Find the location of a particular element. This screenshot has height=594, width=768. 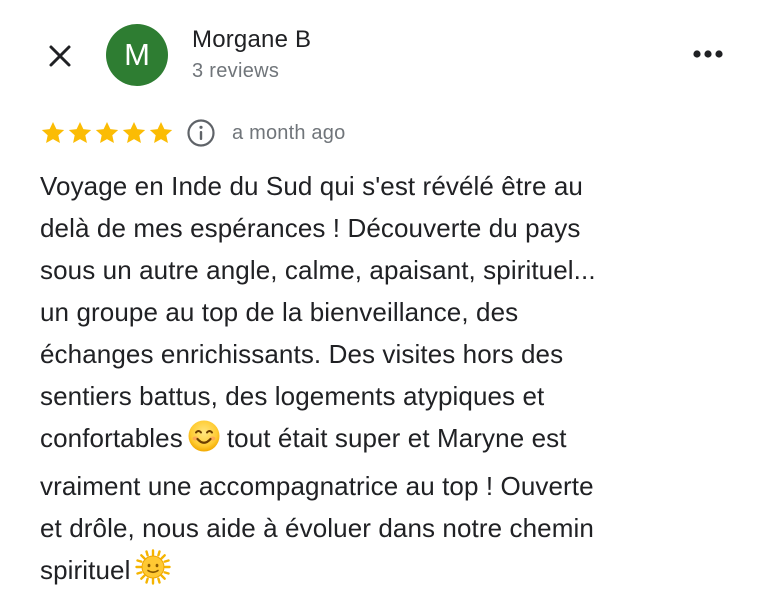

info-icon is located at coordinates (201, 133).